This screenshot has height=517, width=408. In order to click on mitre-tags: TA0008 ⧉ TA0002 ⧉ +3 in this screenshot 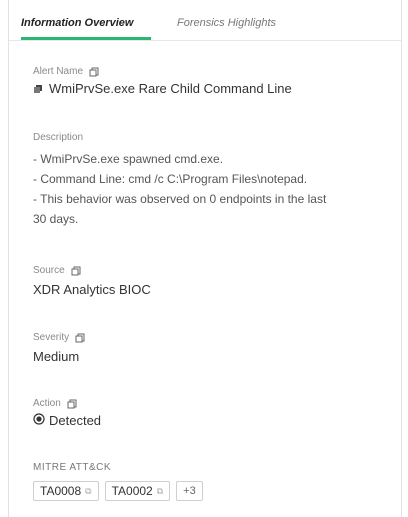, I will do `click(208, 491)`.